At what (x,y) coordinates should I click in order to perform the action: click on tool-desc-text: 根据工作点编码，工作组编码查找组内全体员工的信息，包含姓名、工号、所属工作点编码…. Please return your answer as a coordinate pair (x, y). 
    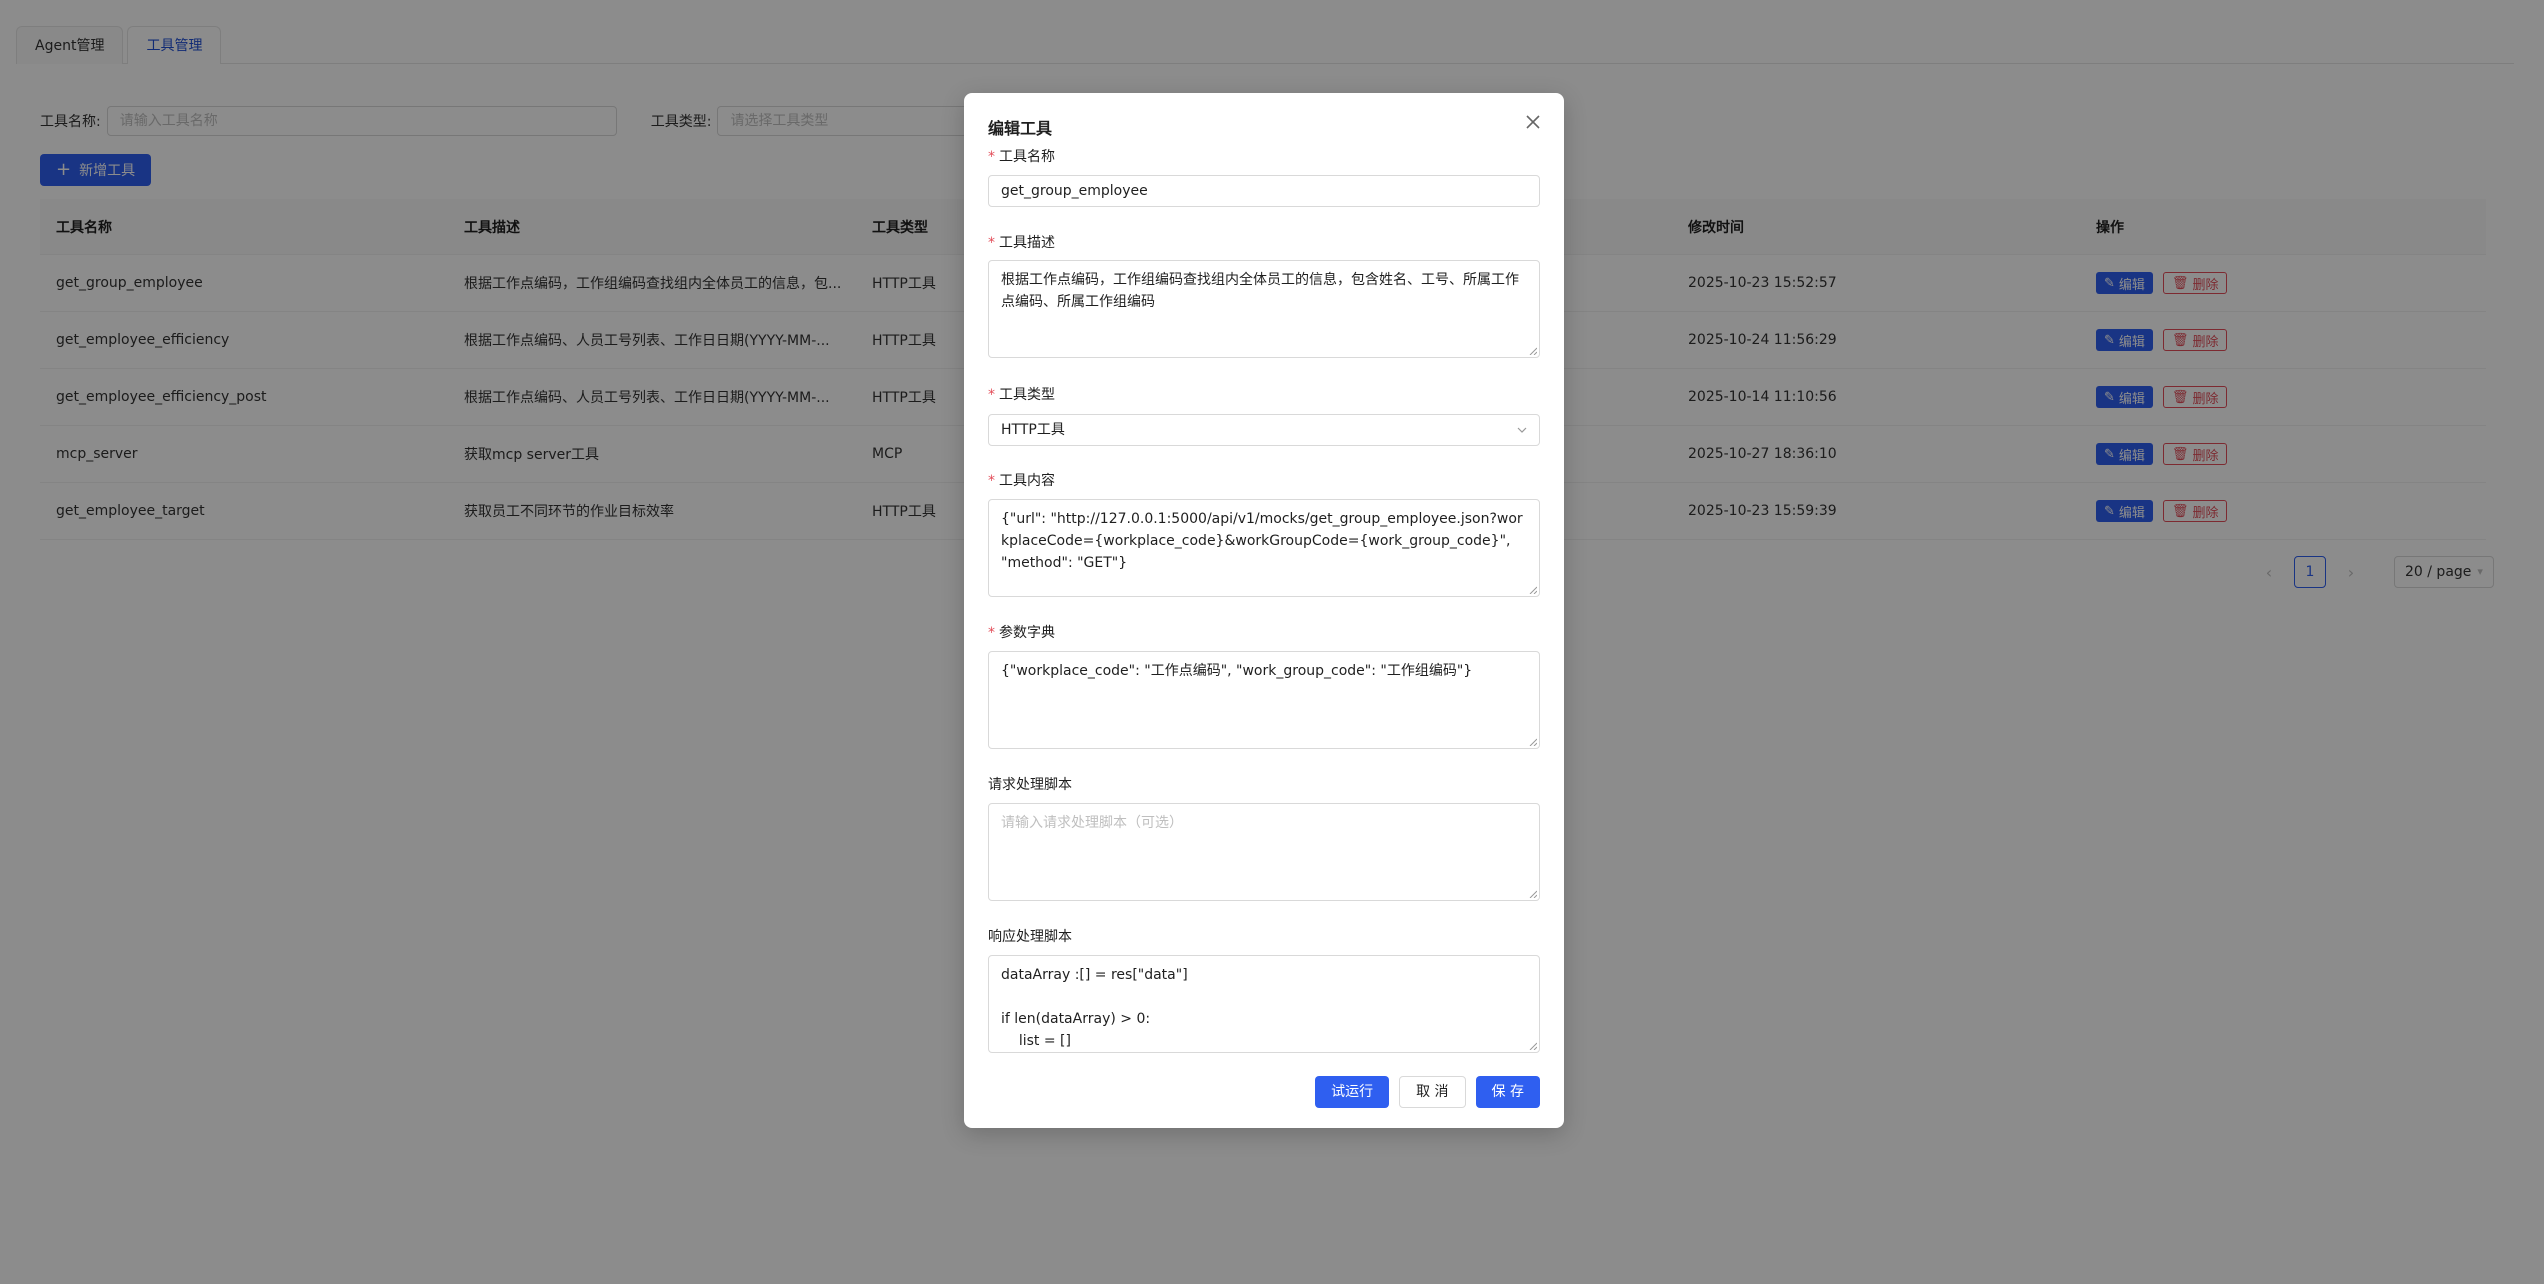
    Looking at the image, I should click on (1260, 291).